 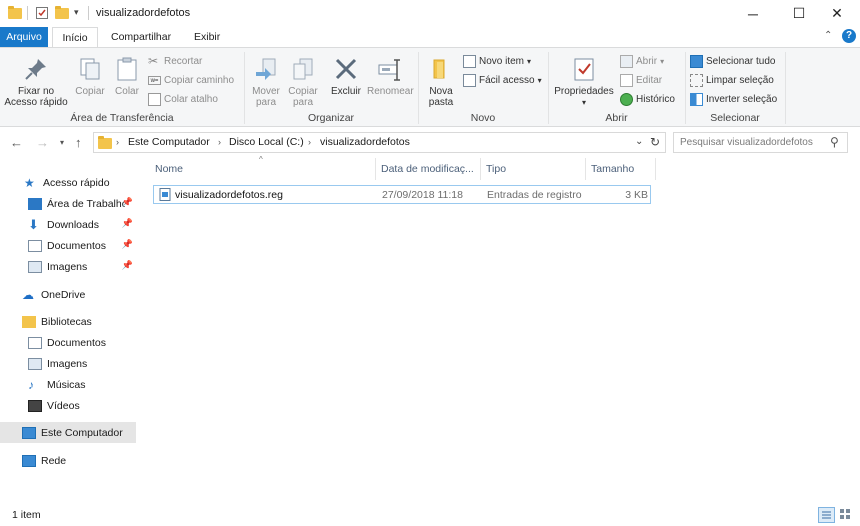 I want to click on nav-label: Músicas, so click(x=66, y=384).